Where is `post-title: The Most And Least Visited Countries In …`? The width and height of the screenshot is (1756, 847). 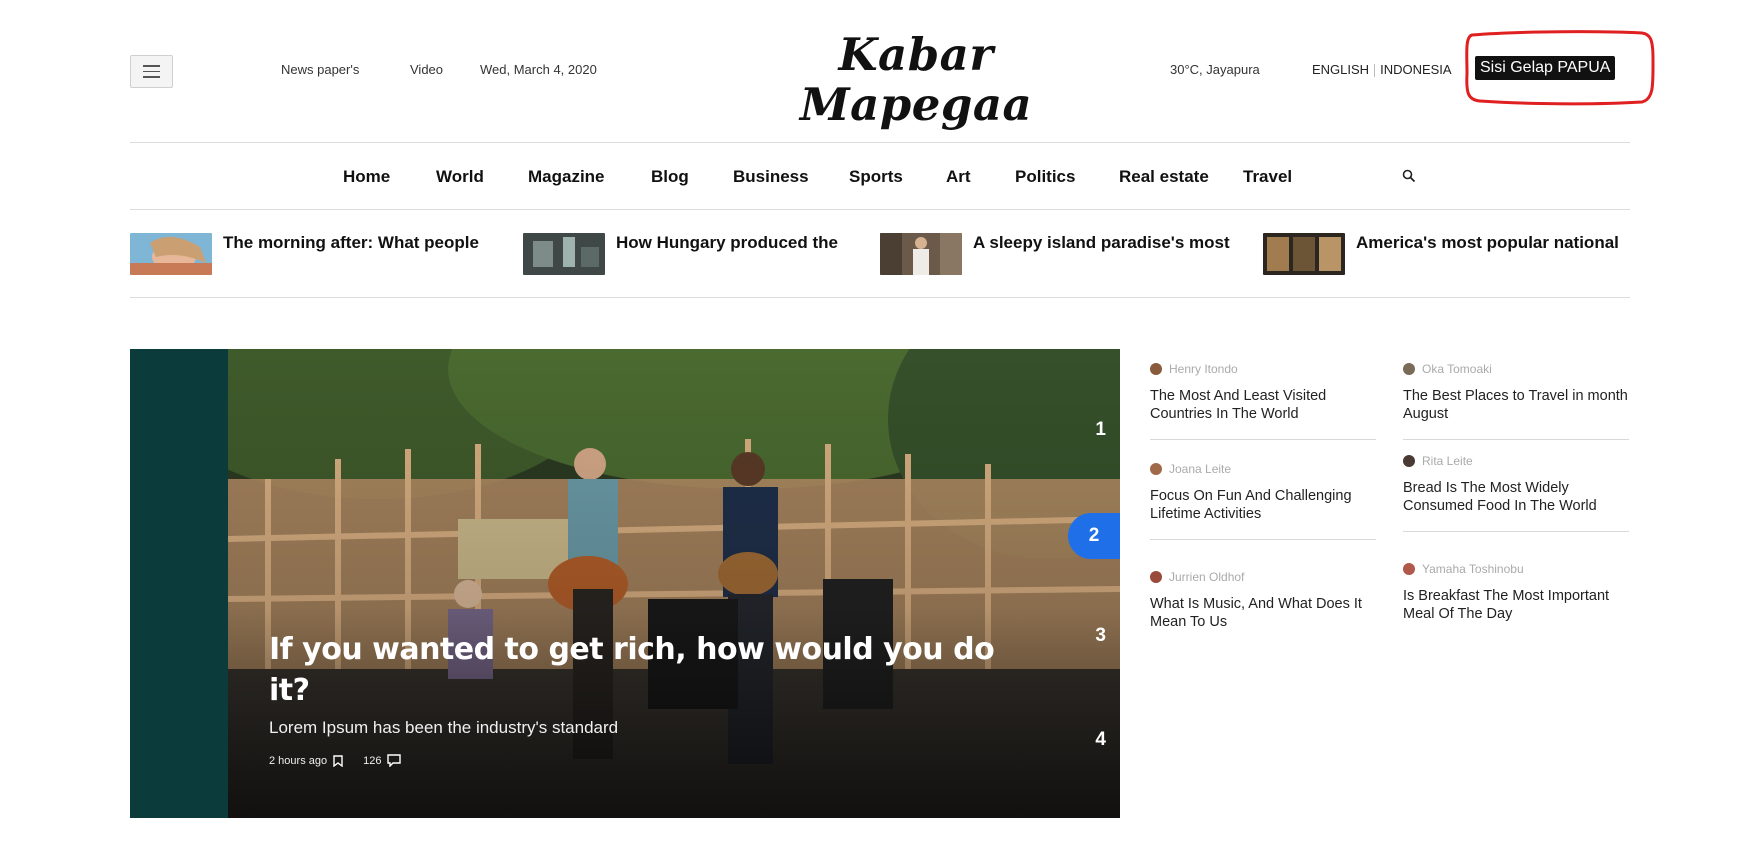
post-title: The Most And Least Visited Countries In … is located at coordinates (1263, 405).